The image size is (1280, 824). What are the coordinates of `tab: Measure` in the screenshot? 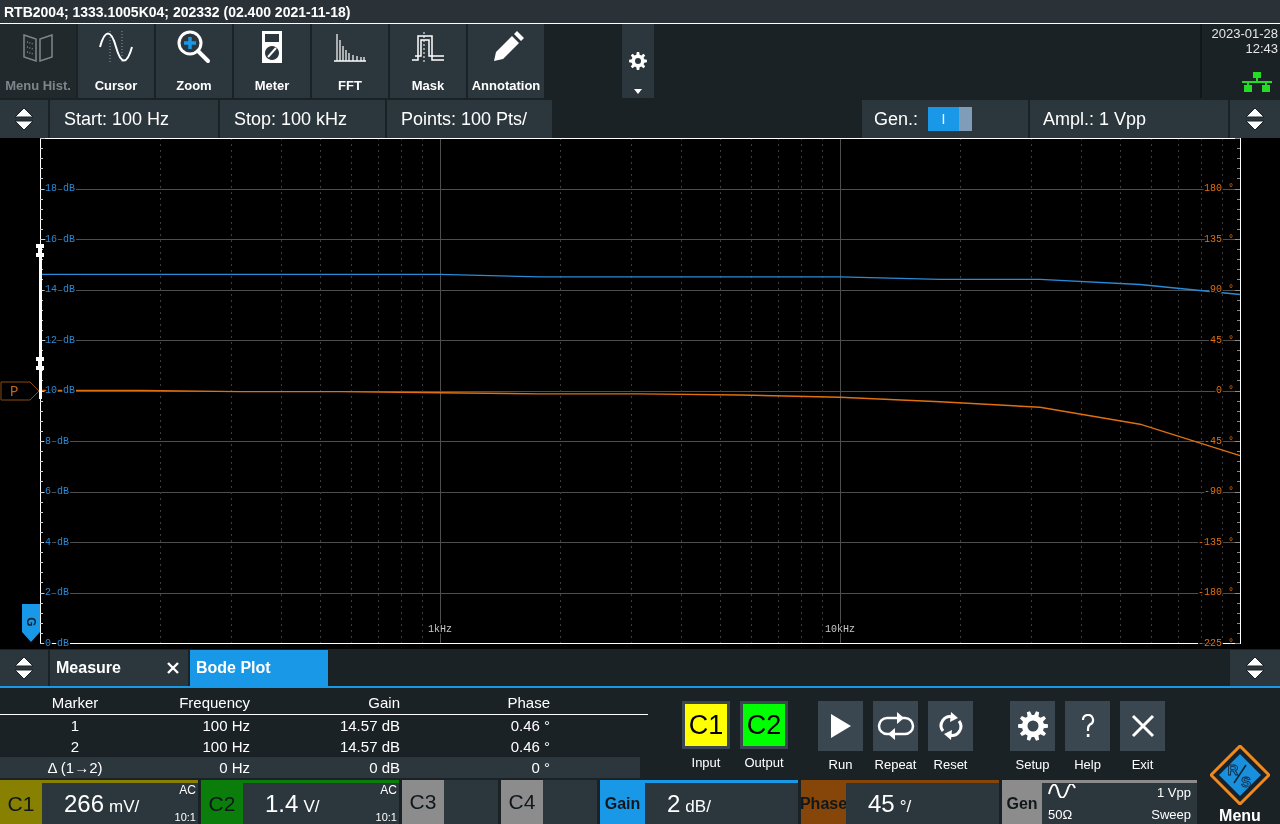 It's located at (119, 668).